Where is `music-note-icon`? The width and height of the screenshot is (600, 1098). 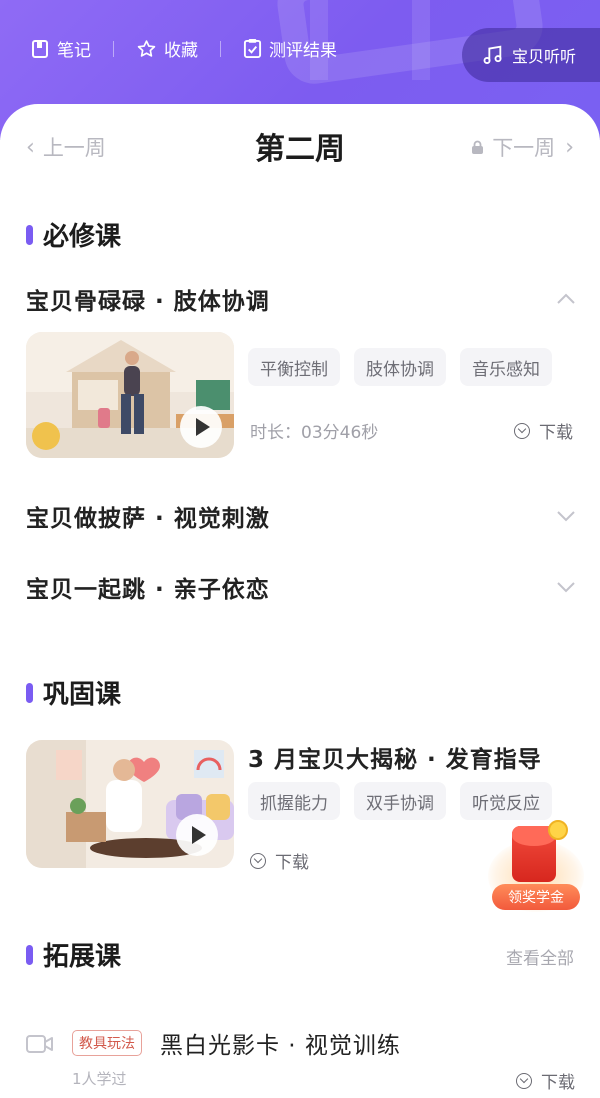
music-note-icon is located at coordinates (492, 54).